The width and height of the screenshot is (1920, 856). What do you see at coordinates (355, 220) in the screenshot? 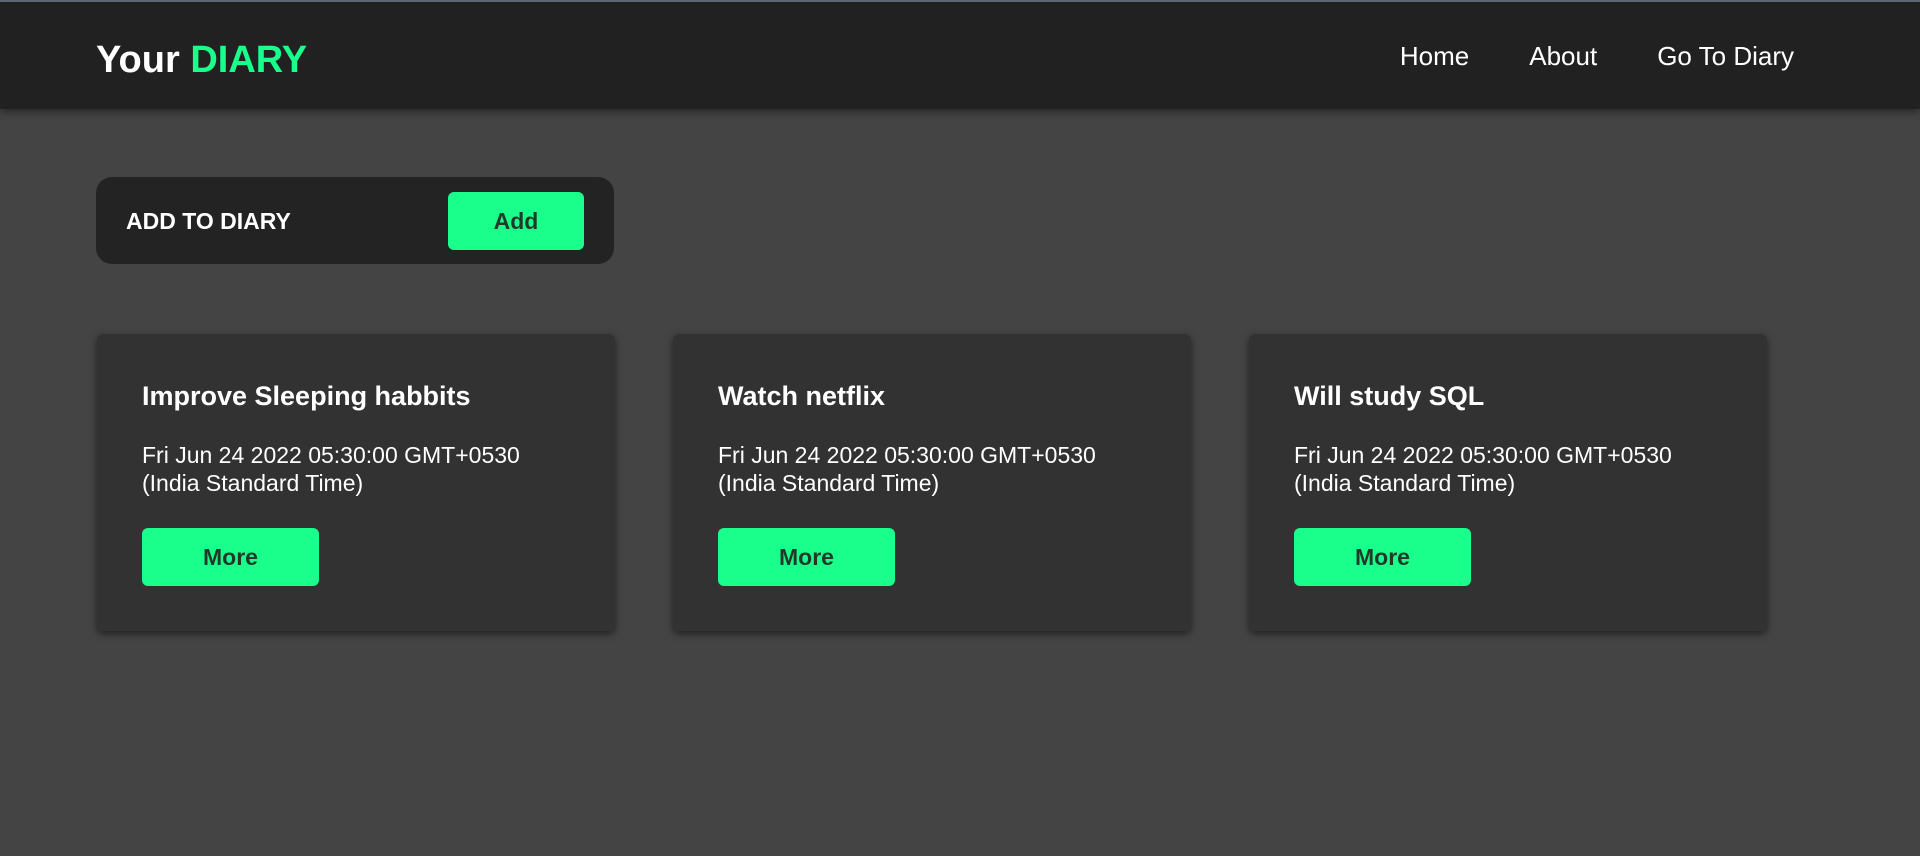
I see `add-to-diary-panel: ADD TO DIARY Add` at bounding box center [355, 220].